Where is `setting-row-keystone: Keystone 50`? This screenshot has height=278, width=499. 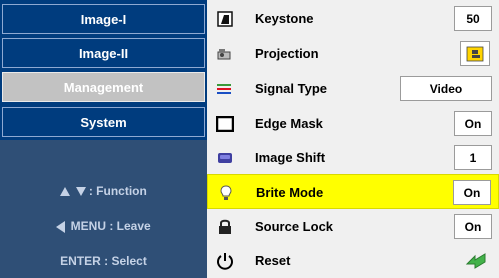
setting-row-keystone: Keystone 50 is located at coordinates (353, 18).